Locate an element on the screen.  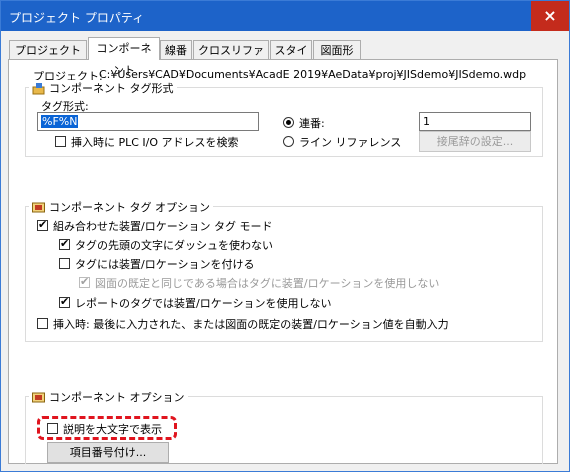
omit-default-location-checkbox is located at coordinates (84, 281).